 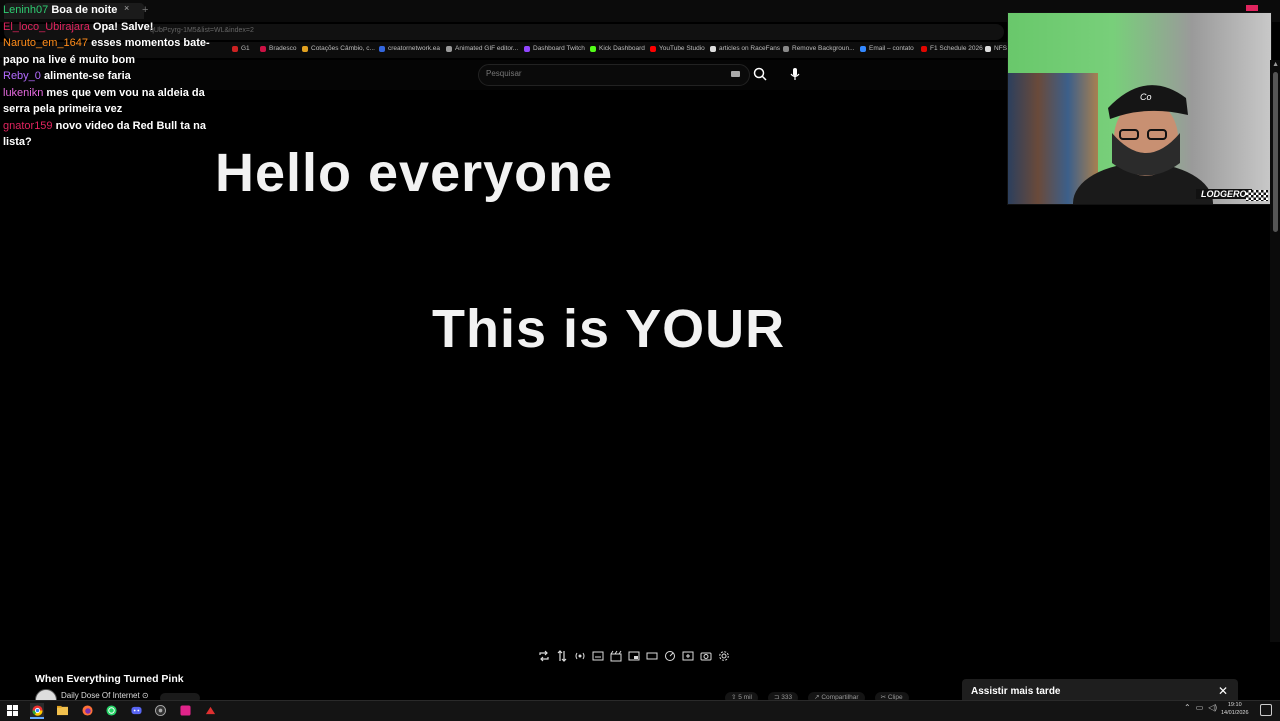 What do you see at coordinates (87, 76) in the screenshot?
I see `chat-text: alimente-se faria` at bounding box center [87, 76].